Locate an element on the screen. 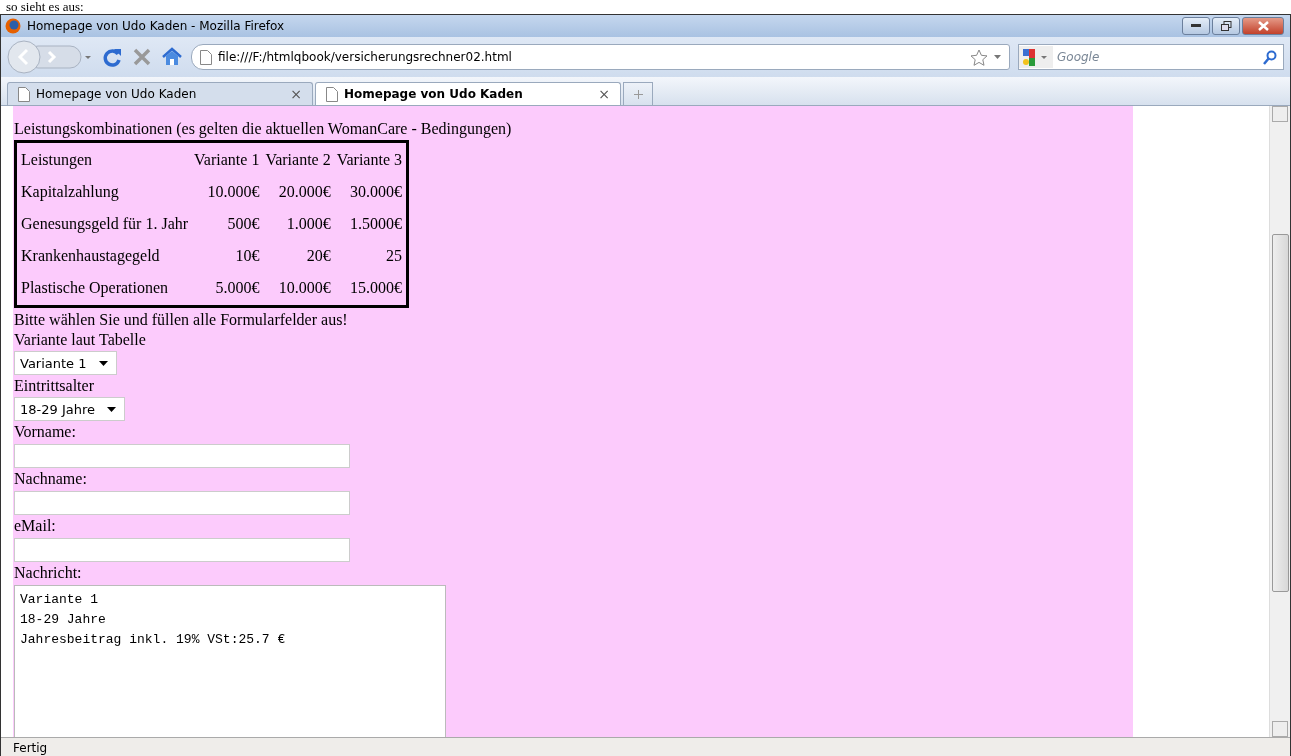 The height and width of the screenshot is (756, 1291). dropdown: 18-29 Jahre is located at coordinates (69, 409).